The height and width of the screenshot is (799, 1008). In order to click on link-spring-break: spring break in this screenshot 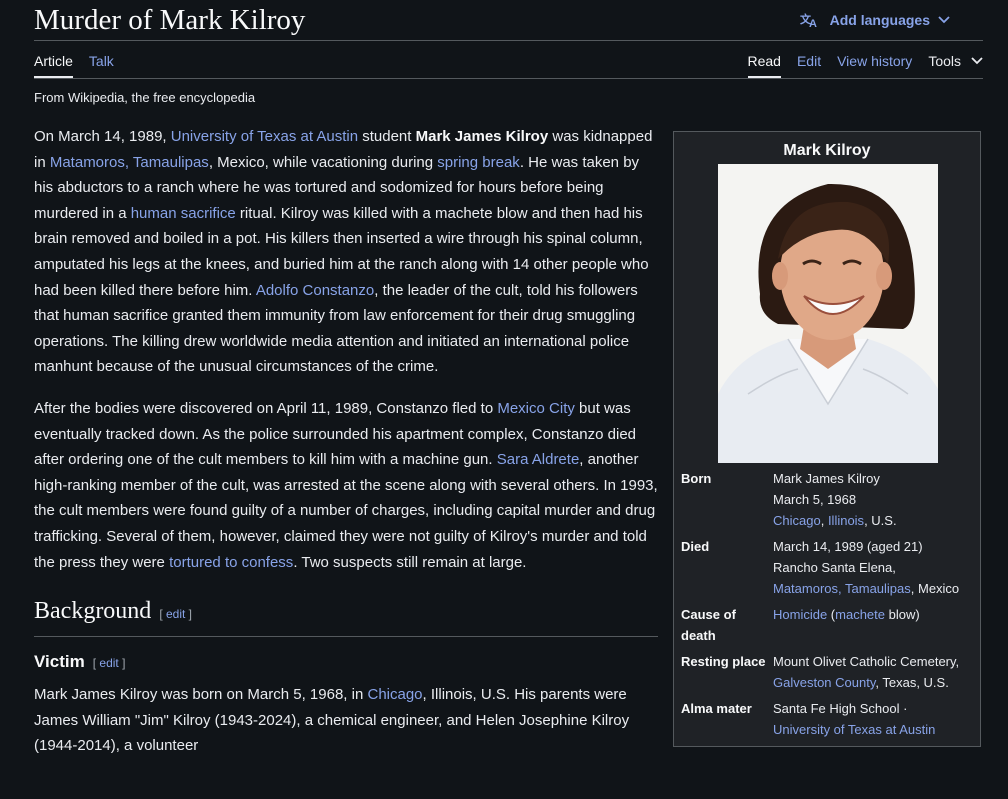, I will do `click(478, 162)`.